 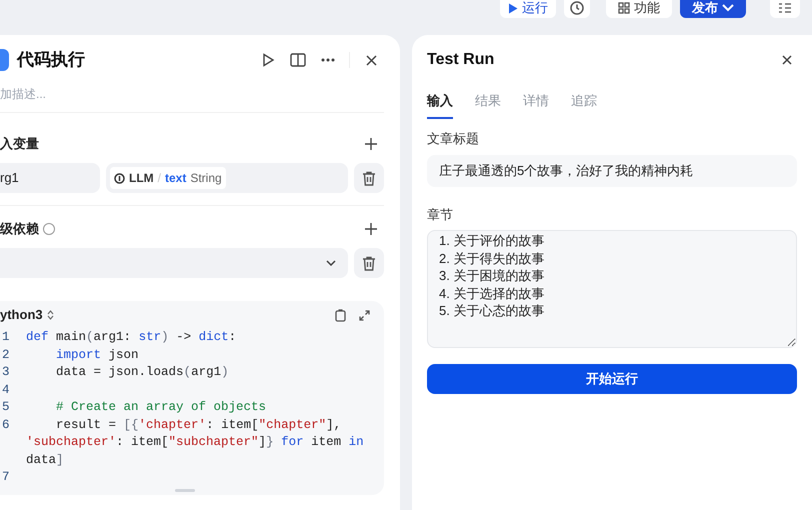 I want to click on section-title: 入变量, so click(x=19, y=144).